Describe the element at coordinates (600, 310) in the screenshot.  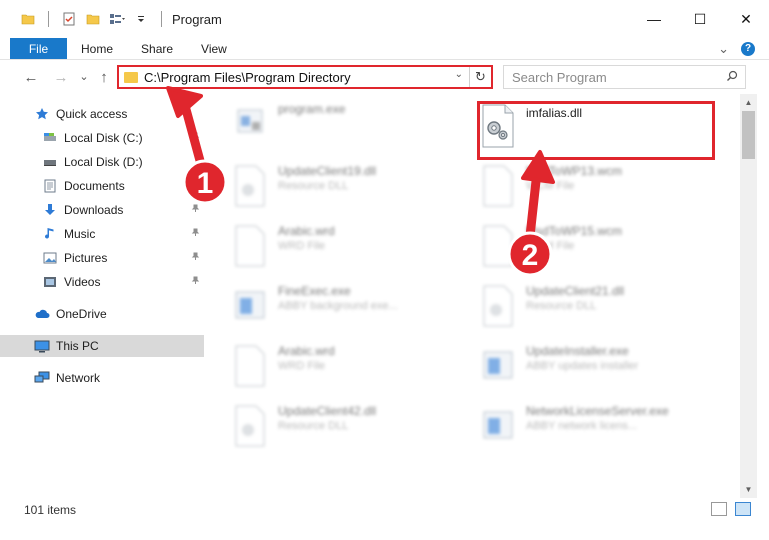
I see `file-item: UpdateClient21.dll Resource DLL` at that location.